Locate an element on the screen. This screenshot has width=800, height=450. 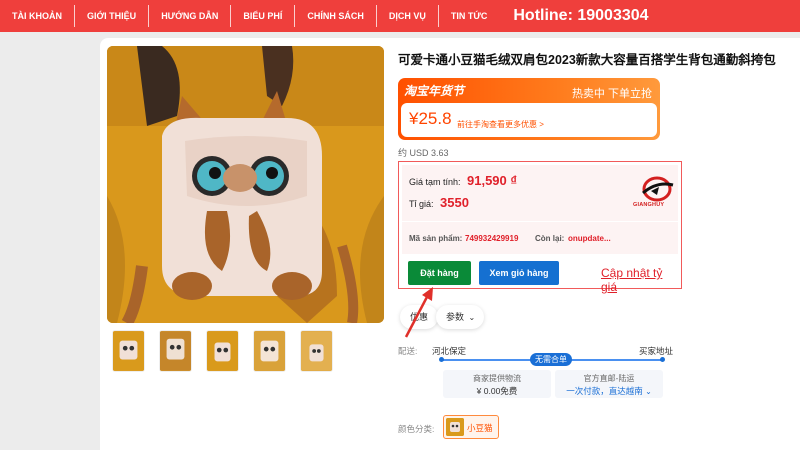
order-button: Đặt hàng is located at coordinates (439, 273).